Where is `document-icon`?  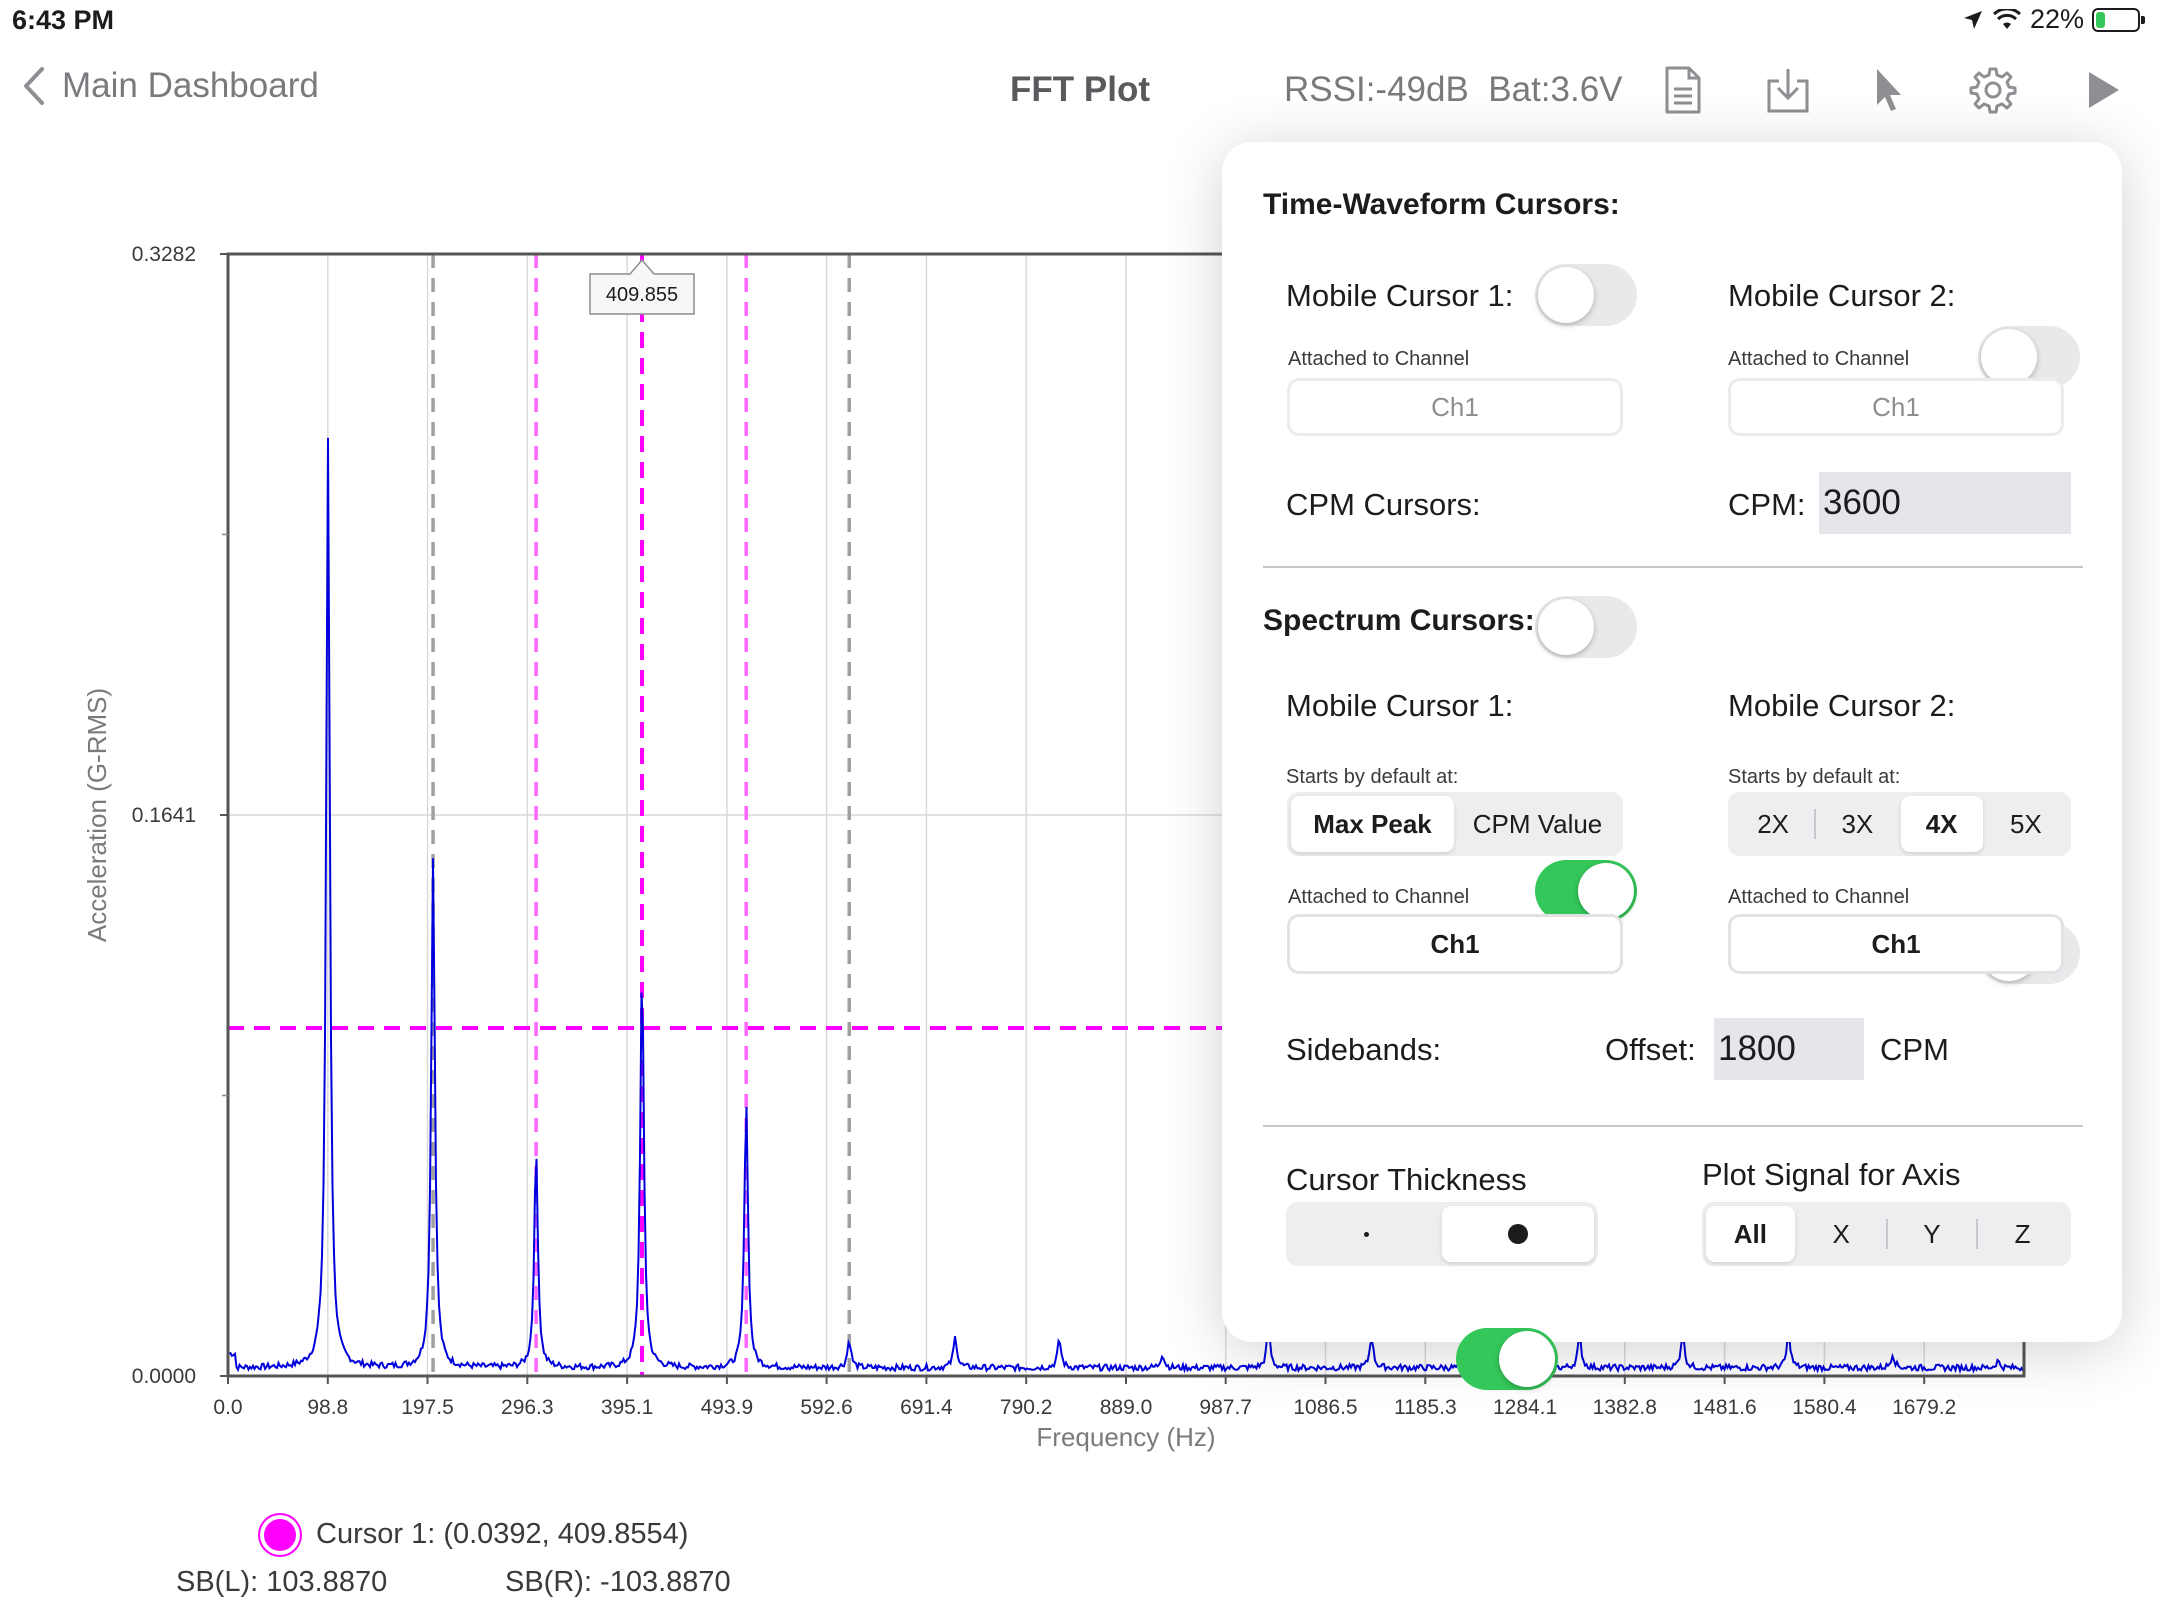
document-icon is located at coordinates (1683, 90).